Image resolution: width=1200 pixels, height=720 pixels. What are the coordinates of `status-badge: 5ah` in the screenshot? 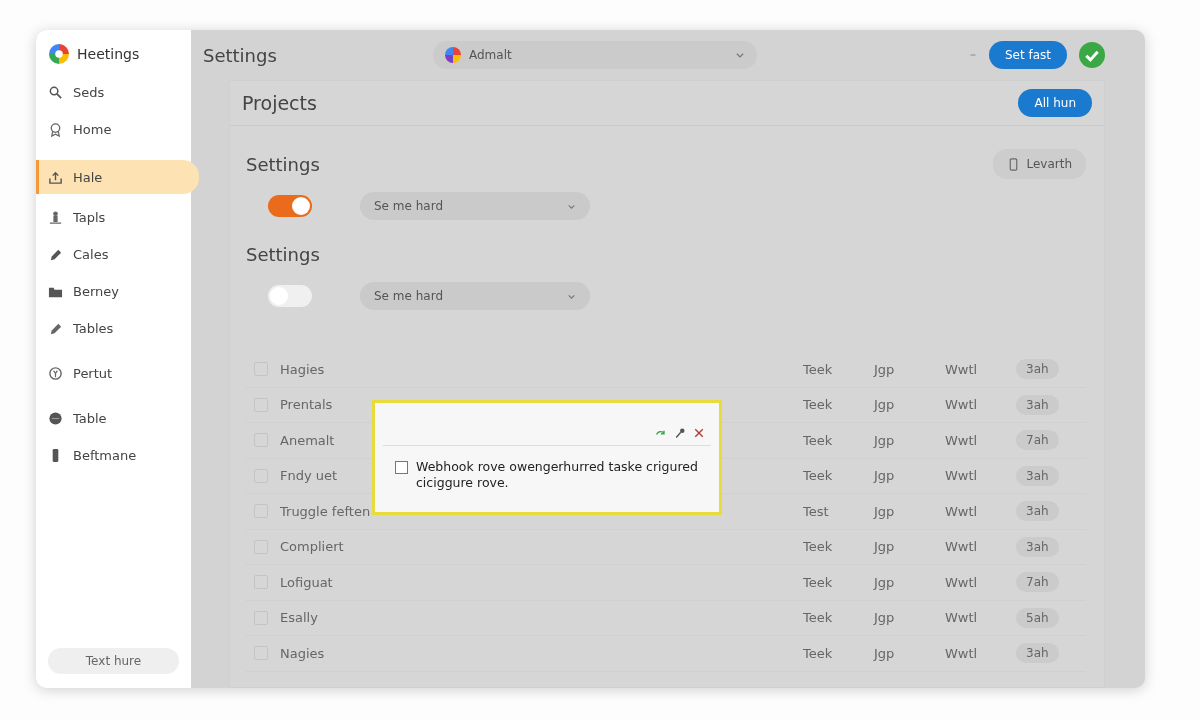 It's located at (1037, 617).